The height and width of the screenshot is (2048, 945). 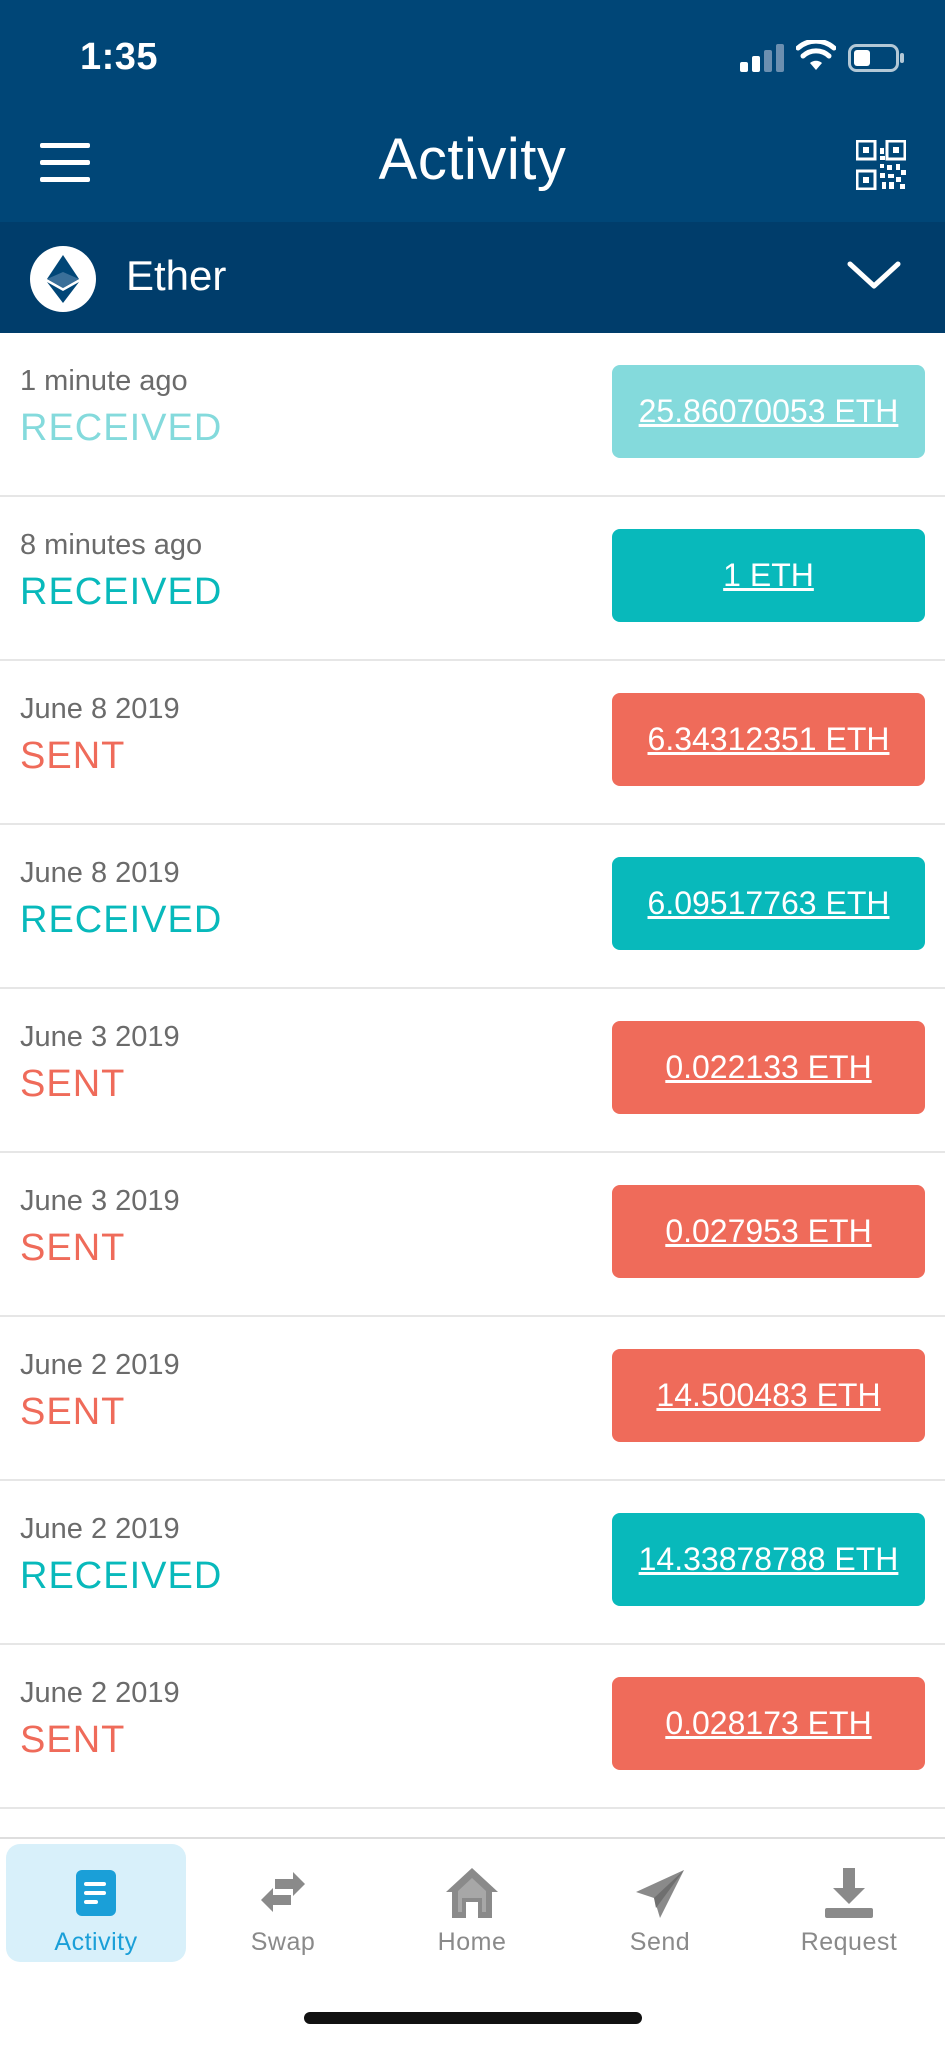 What do you see at coordinates (768, 1723) in the screenshot?
I see `transaction-amount-button: 0.028173 ETH` at bounding box center [768, 1723].